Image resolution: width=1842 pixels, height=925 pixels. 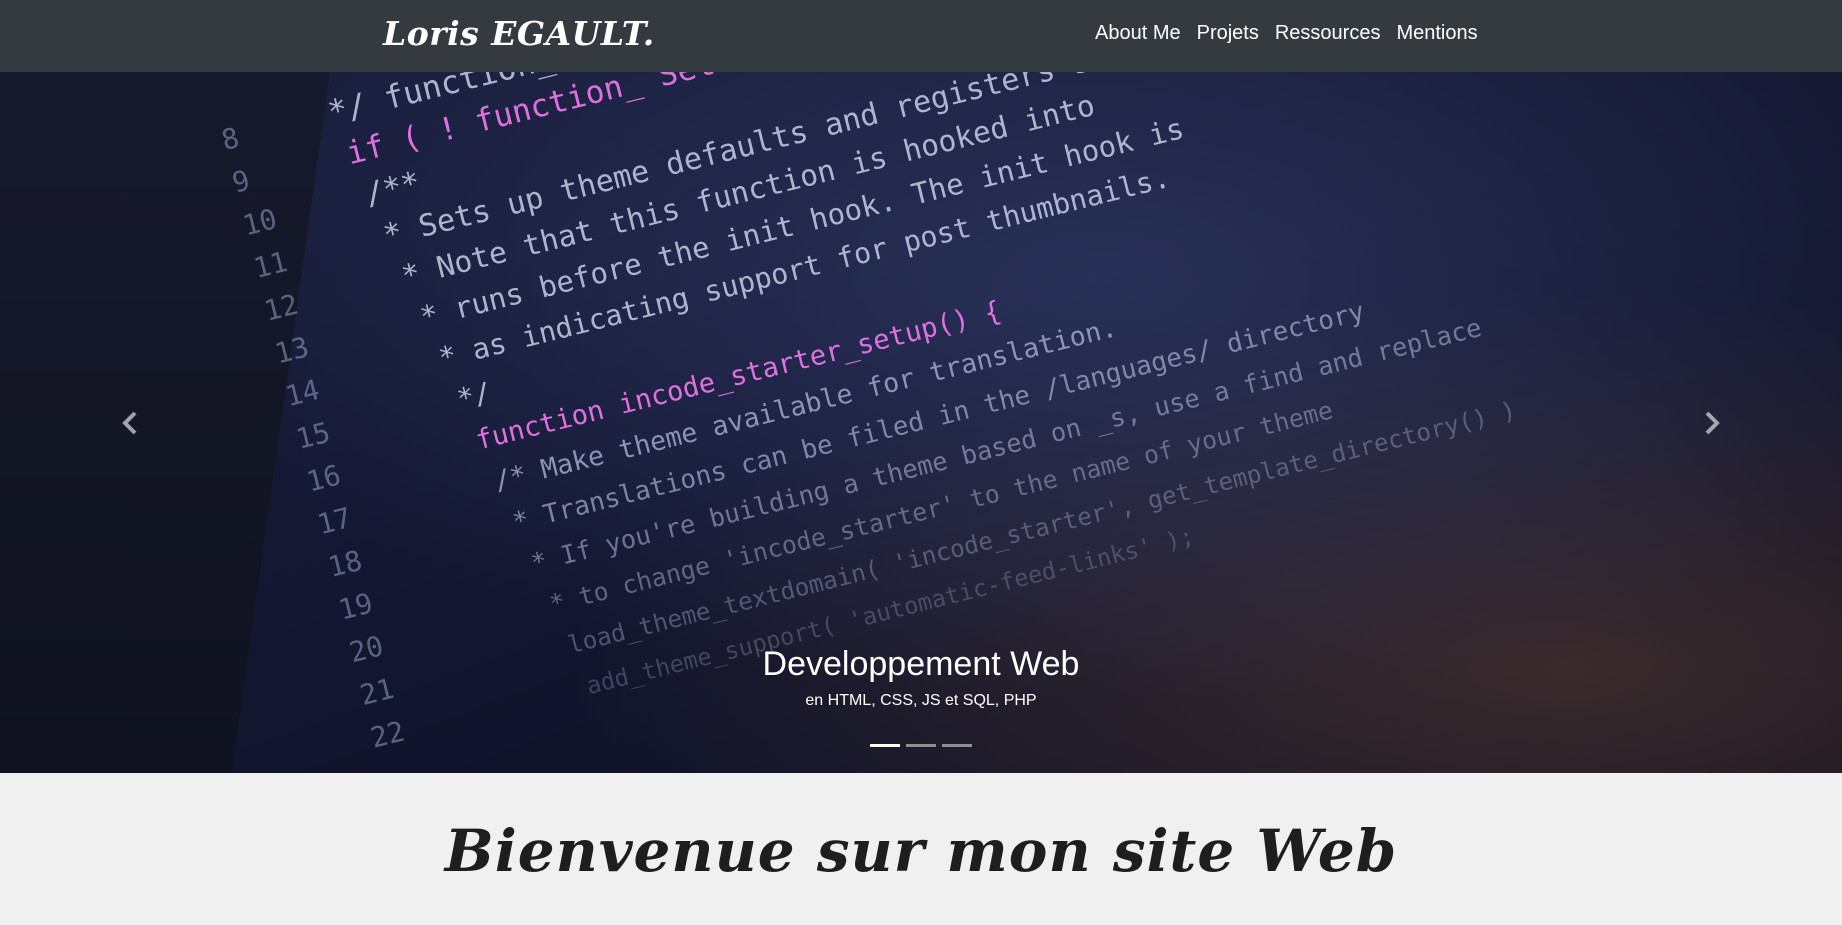 What do you see at coordinates (302, 393) in the screenshot?
I see `code-line-number: 14` at bounding box center [302, 393].